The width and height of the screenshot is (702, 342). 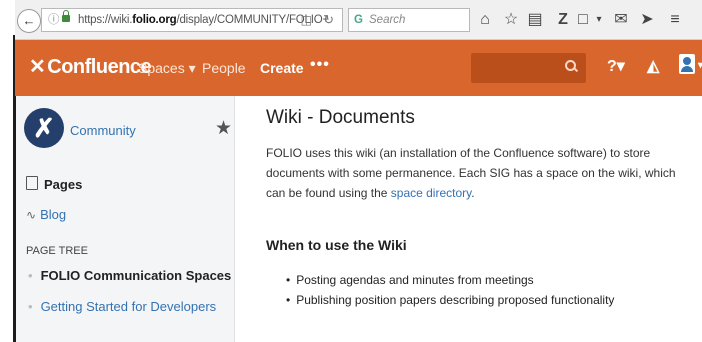 What do you see at coordinates (54, 184) in the screenshot?
I see `sidebar-item-pages: Pages` at bounding box center [54, 184].